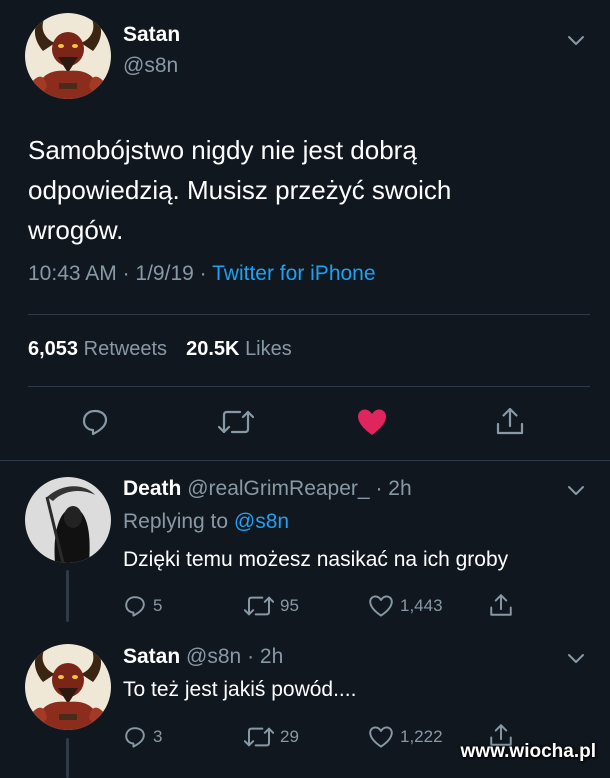 The height and width of the screenshot is (778, 610). Describe the element at coordinates (305, 460) in the screenshot. I see `section-divider` at that location.